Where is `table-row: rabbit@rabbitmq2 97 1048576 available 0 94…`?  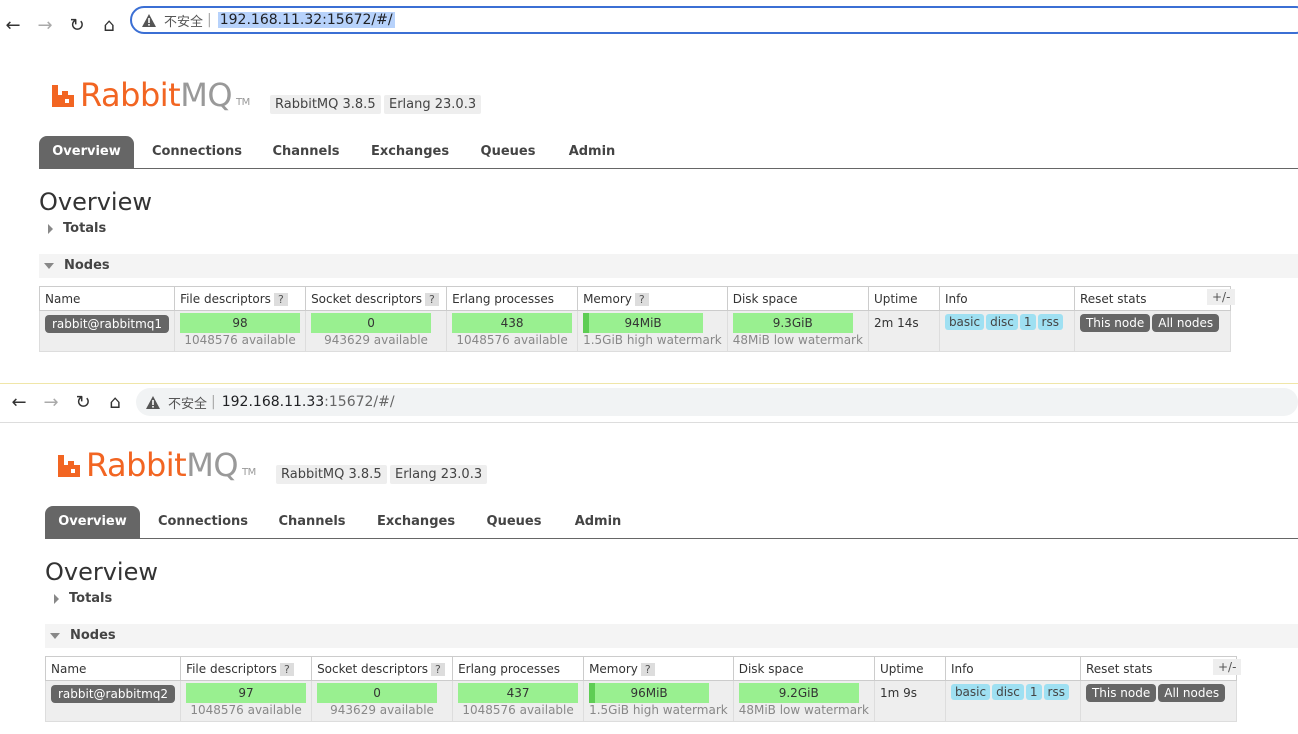 table-row: rabbit@rabbitmq2 97 1048576 available 0 94… is located at coordinates (640, 701).